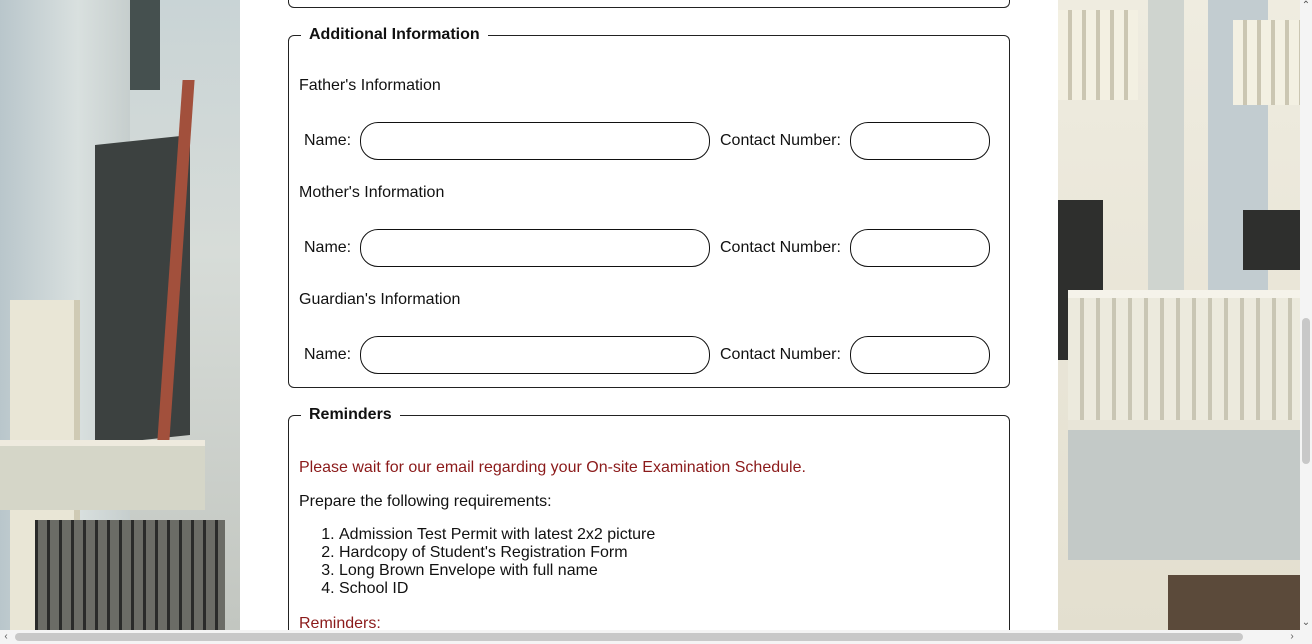 This screenshot has width=1312, height=644. Describe the element at coordinates (629, 637) in the screenshot. I see `horizontal-scroll-thumb` at that location.